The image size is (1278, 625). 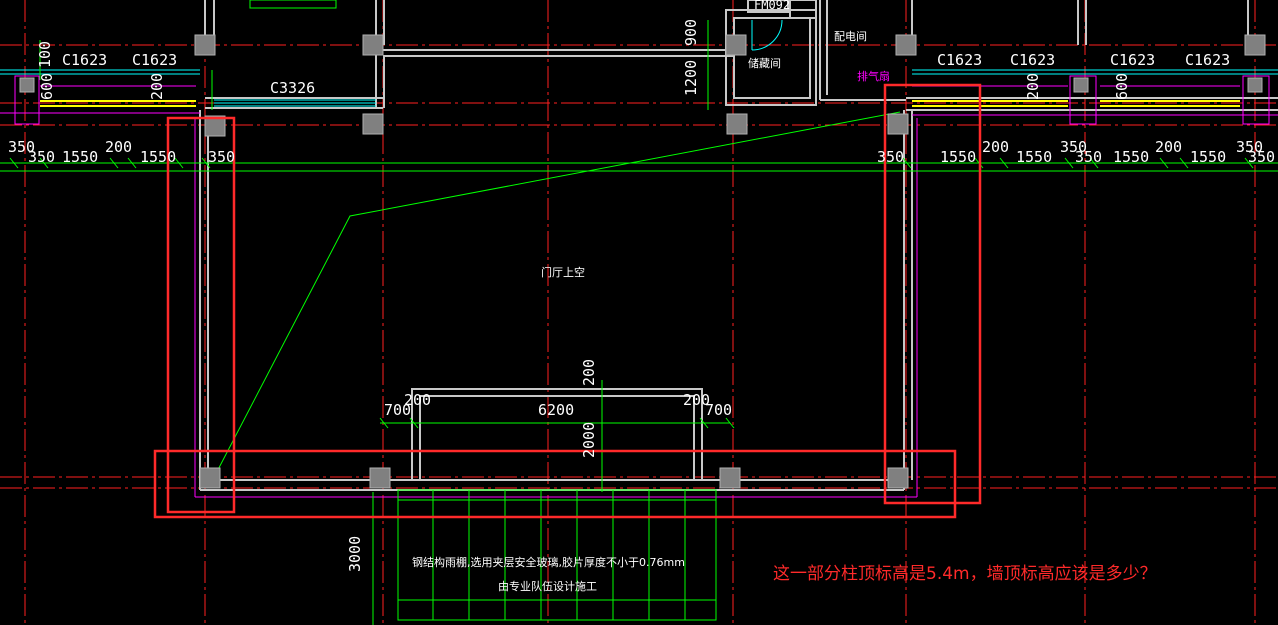 What do you see at coordinates (589, 440) in the screenshot?
I see `dim-2000: 2000` at bounding box center [589, 440].